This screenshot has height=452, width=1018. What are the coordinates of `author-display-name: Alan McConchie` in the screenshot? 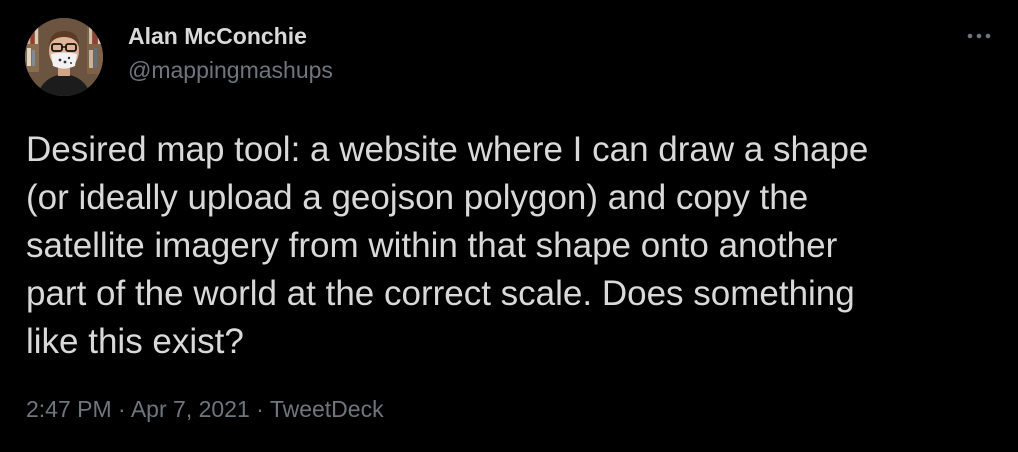 It's located at (230, 36).